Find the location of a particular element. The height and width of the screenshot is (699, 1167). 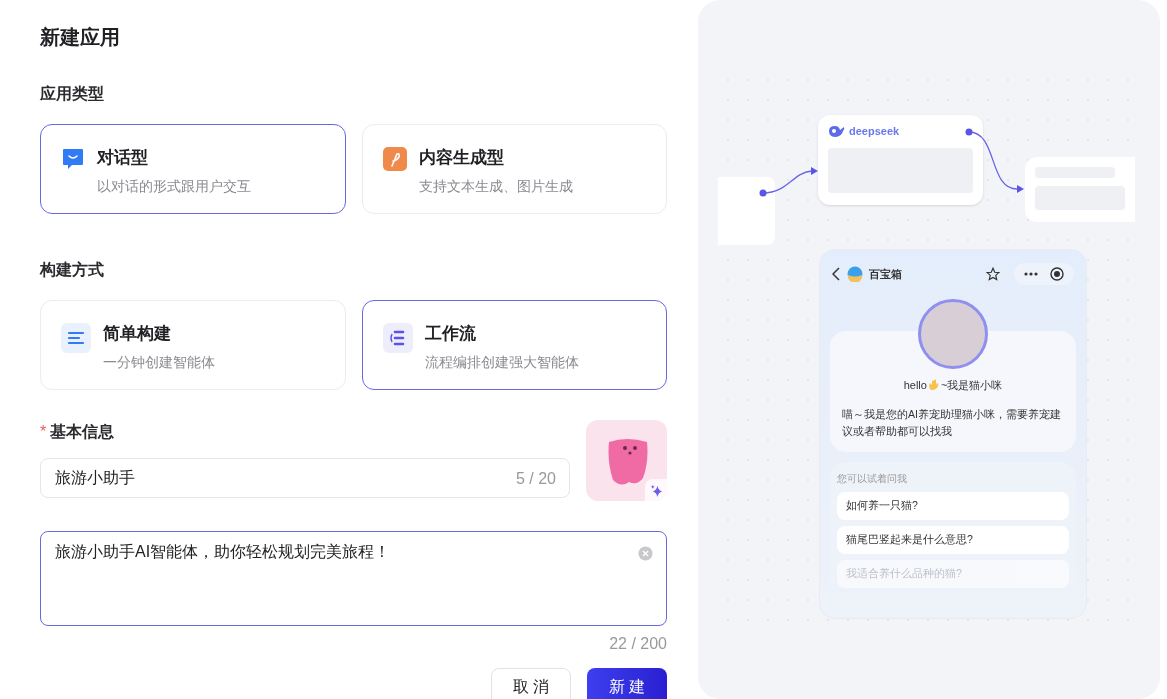

option-description: 一分钟创建智能体 is located at coordinates (159, 362).